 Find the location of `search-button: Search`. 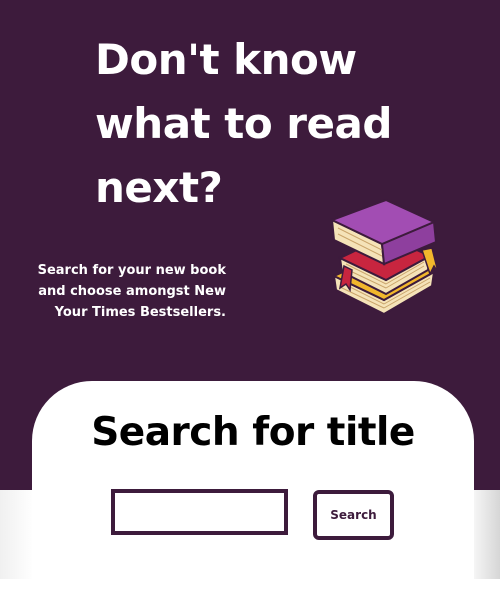

search-button: Search is located at coordinates (353, 515).